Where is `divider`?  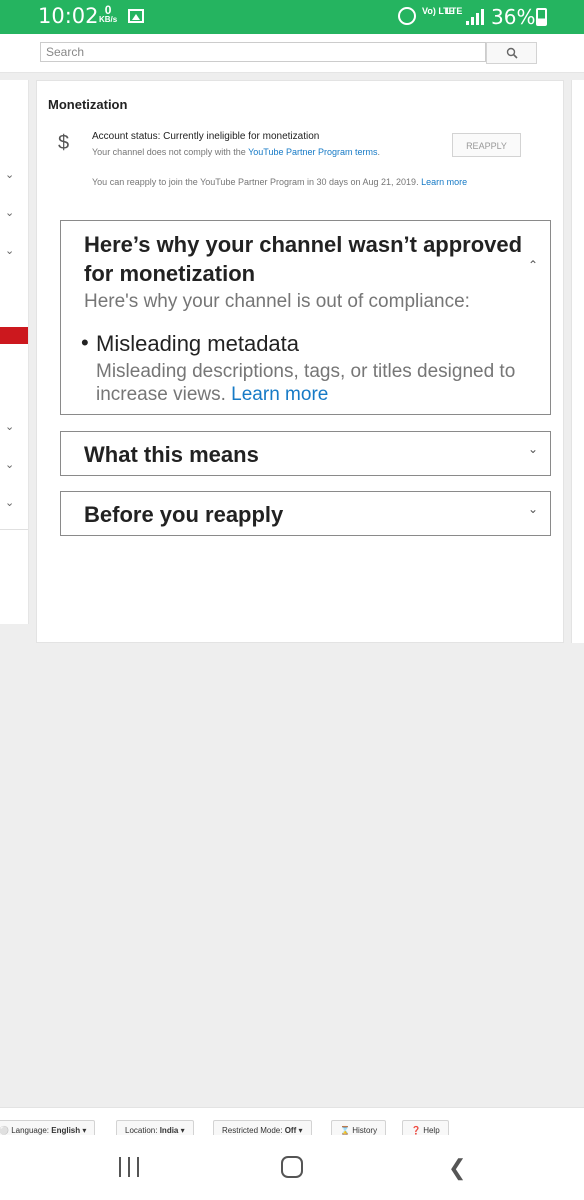 divider is located at coordinates (14, 529).